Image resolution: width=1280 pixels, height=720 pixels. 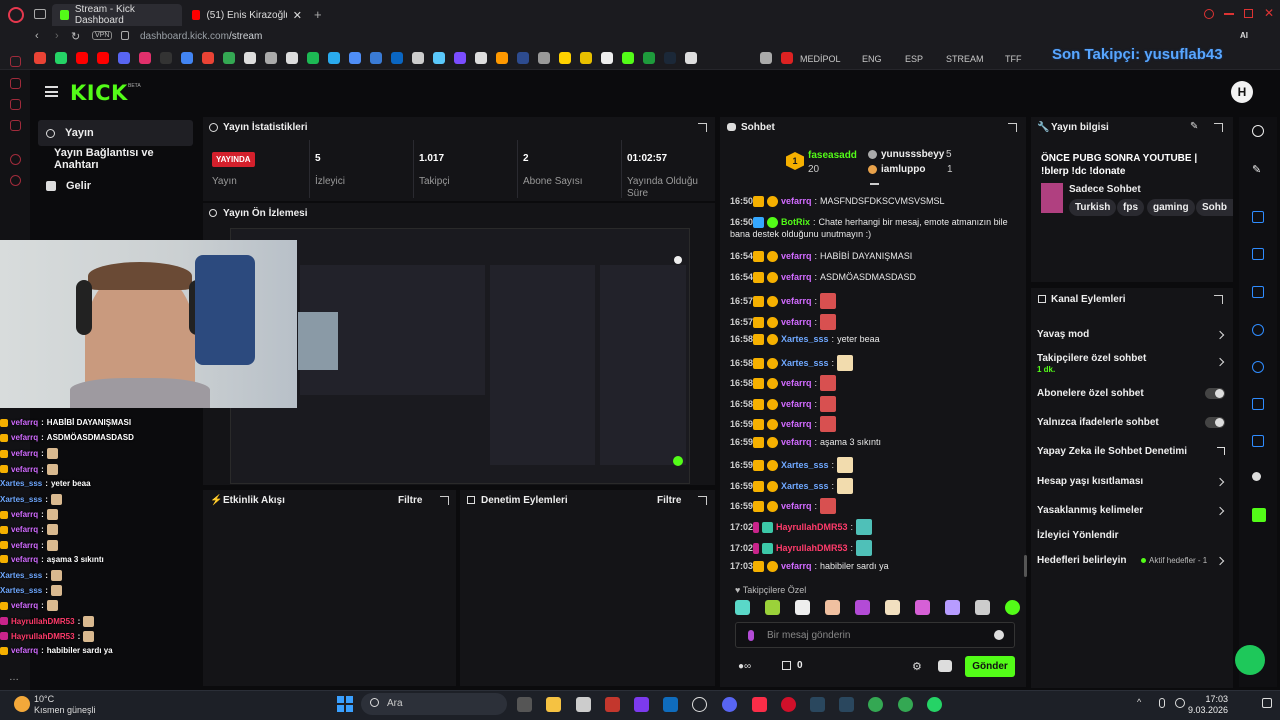 What do you see at coordinates (875, 234) in the screenshot?
I see `chat-message: bana destek olduğunu unutmayın :)` at bounding box center [875, 234].